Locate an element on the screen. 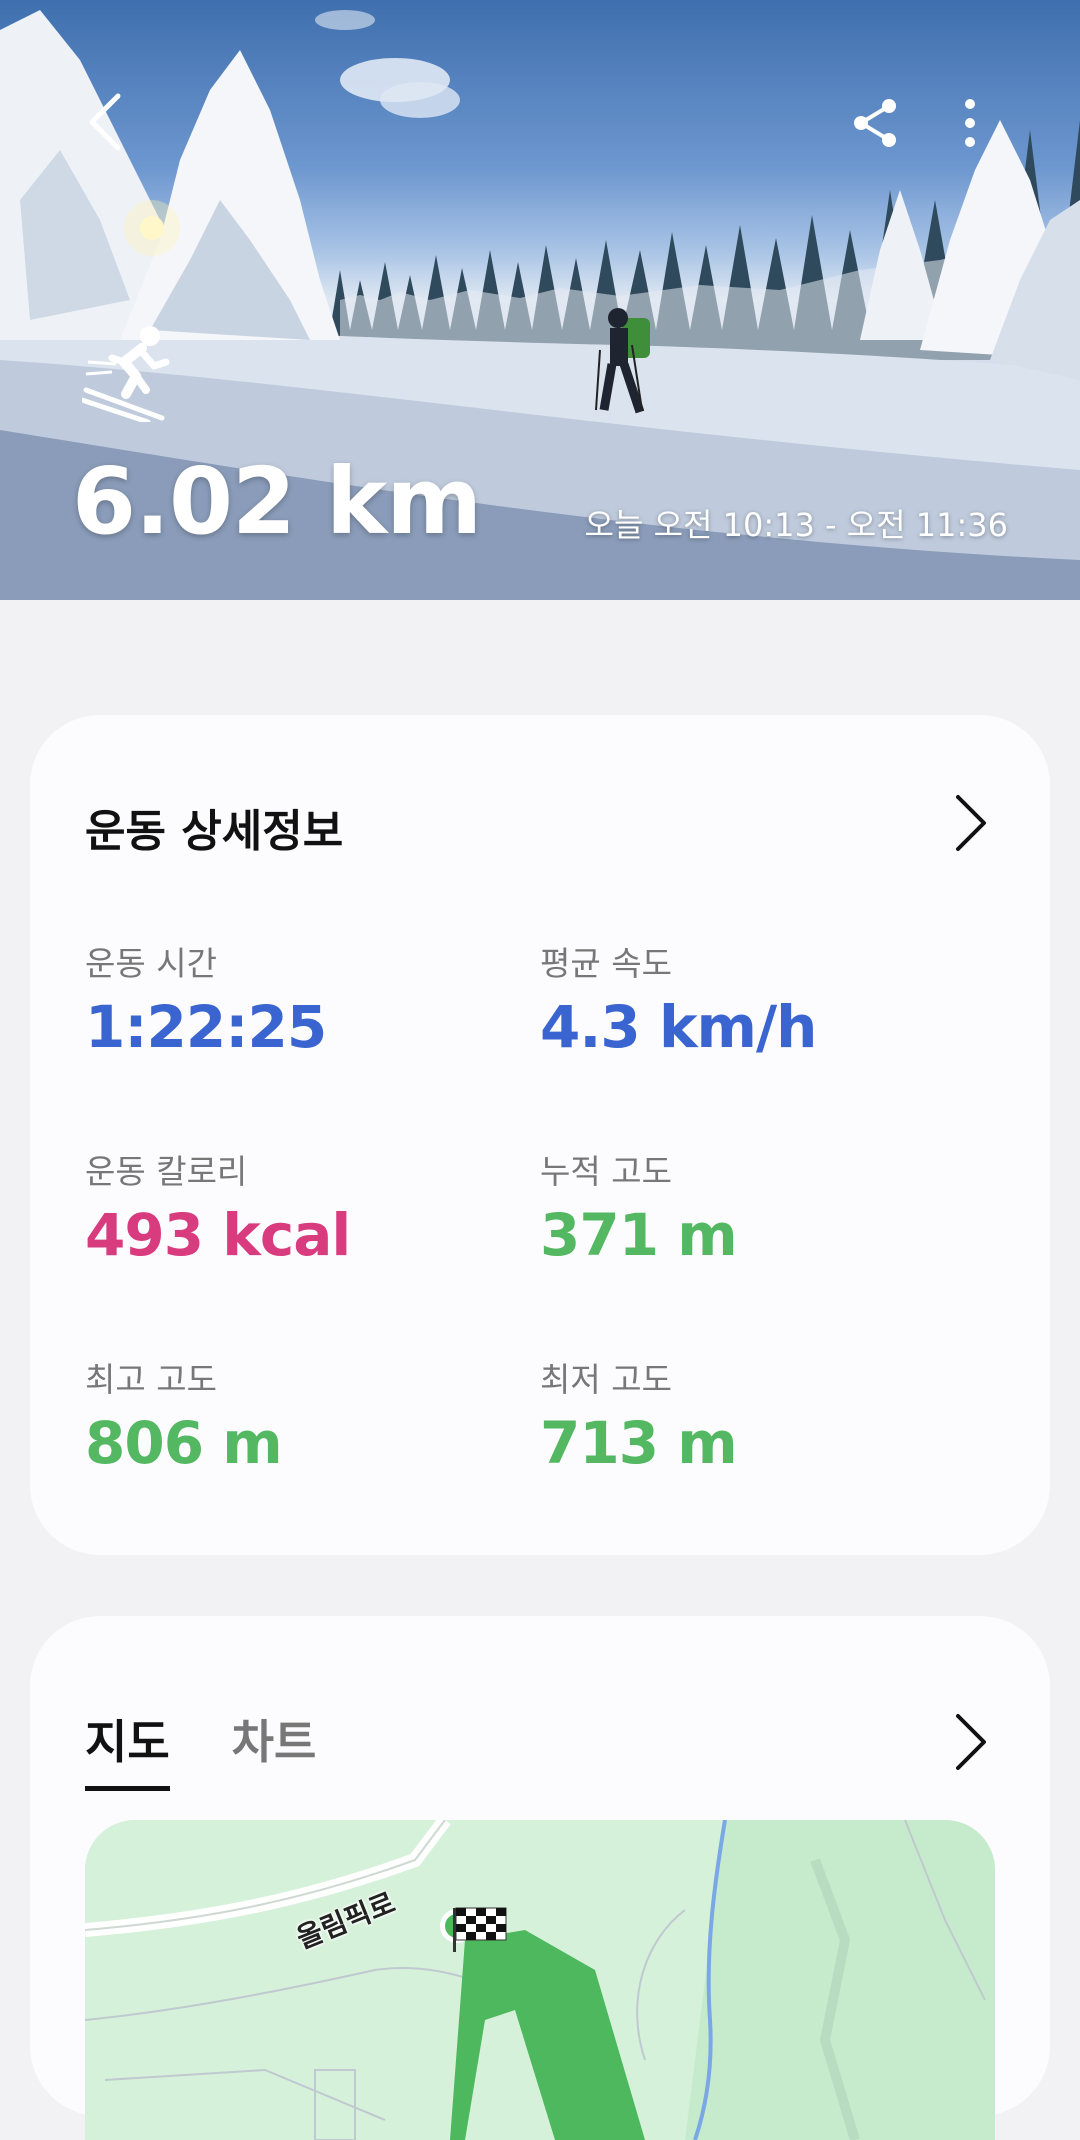 This screenshot has width=1080, height=2140. stat-value: 806 m is located at coordinates (184, 1443).